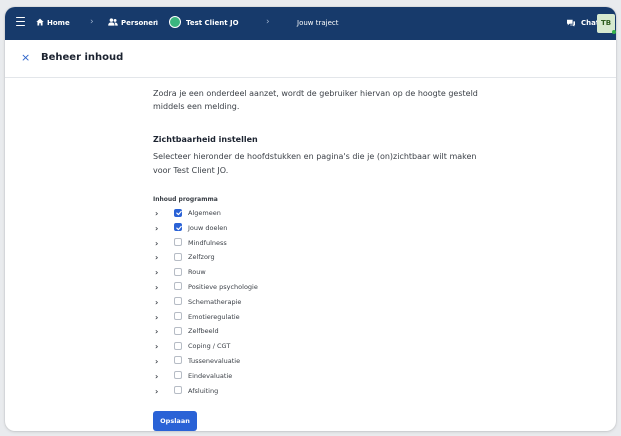  What do you see at coordinates (205, 139) in the screenshot?
I see `visibility-heading: Zichtbaarheid instellen` at bounding box center [205, 139].